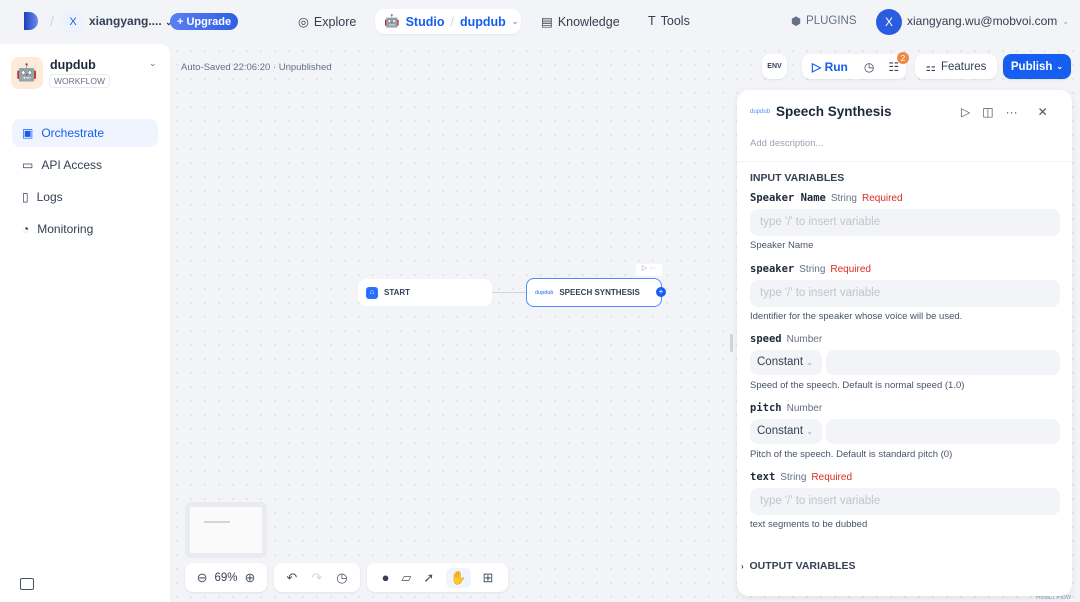 This screenshot has width=1080, height=602. What do you see at coordinates (834, 111) in the screenshot?
I see `panel-title: Speech Synthesis` at bounding box center [834, 111].